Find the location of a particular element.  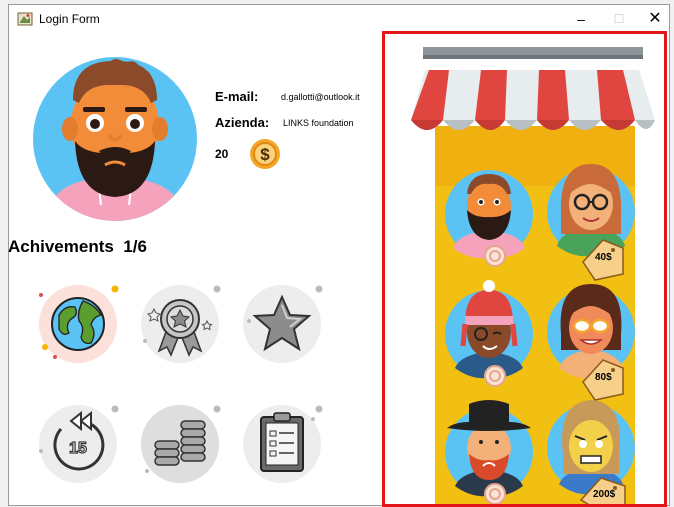

badge-coins is located at coordinates (180, 444).